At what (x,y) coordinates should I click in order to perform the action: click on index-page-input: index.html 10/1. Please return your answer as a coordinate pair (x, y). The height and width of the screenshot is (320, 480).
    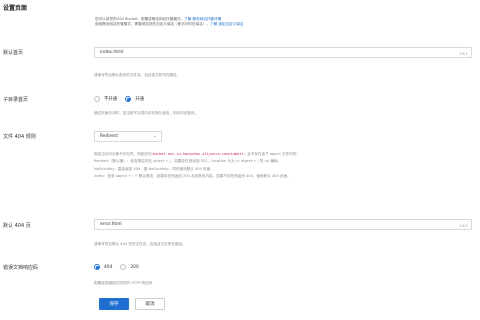
    Looking at the image, I should click on (283, 52).